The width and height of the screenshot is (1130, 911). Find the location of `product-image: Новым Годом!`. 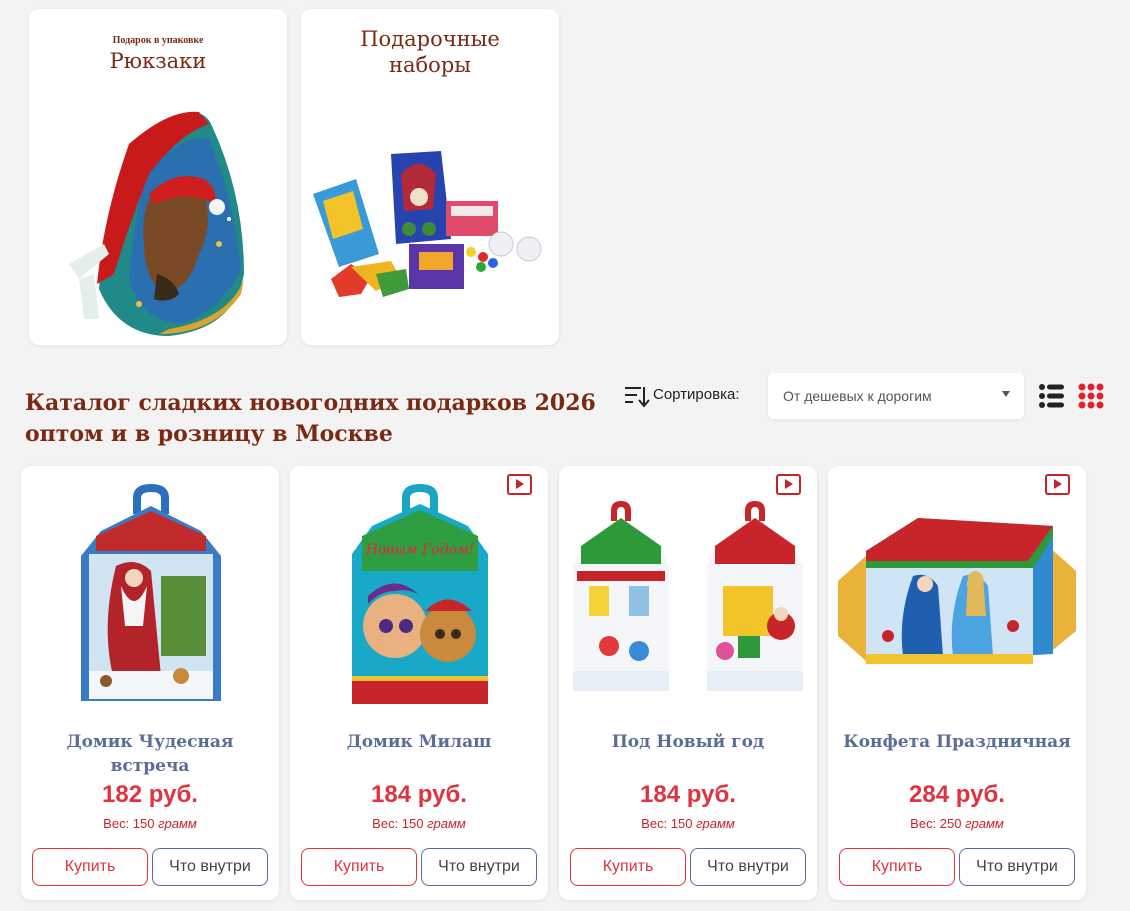

product-image: Новым Годом! is located at coordinates (419, 596).